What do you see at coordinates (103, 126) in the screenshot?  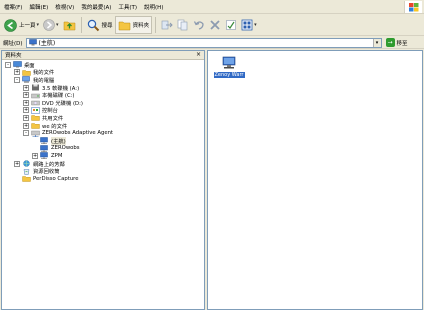 I see `tree-item: + we 的文件` at bounding box center [103, 126].